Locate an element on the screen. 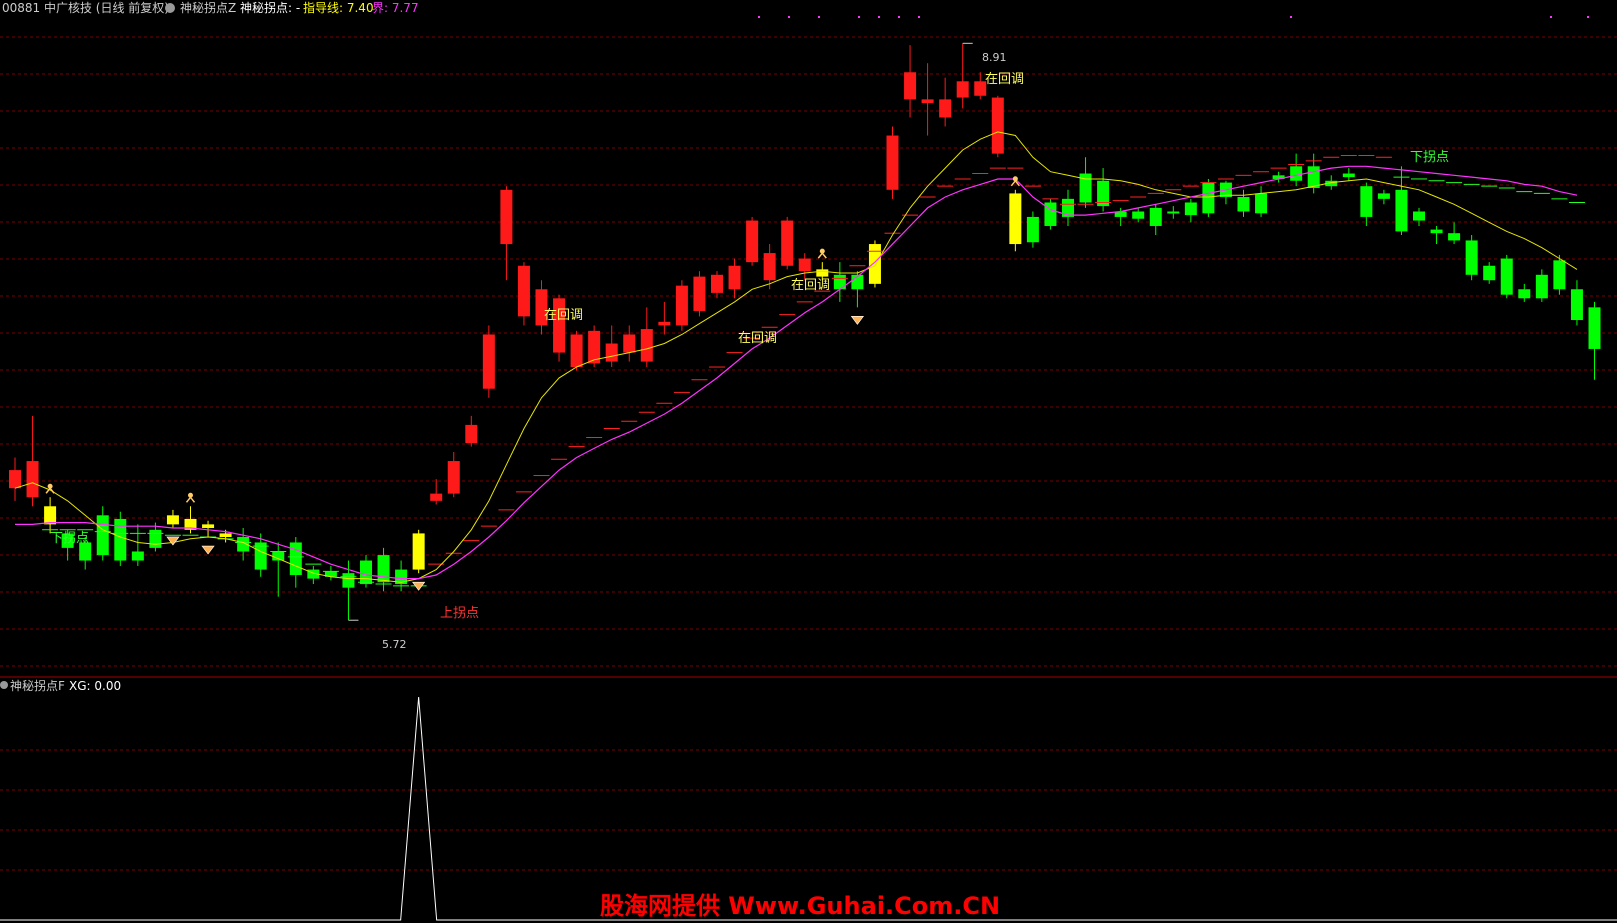 The image size is (1617, 923). indicator-name: 神秘拐点Z is located at coordinates (208, 7).